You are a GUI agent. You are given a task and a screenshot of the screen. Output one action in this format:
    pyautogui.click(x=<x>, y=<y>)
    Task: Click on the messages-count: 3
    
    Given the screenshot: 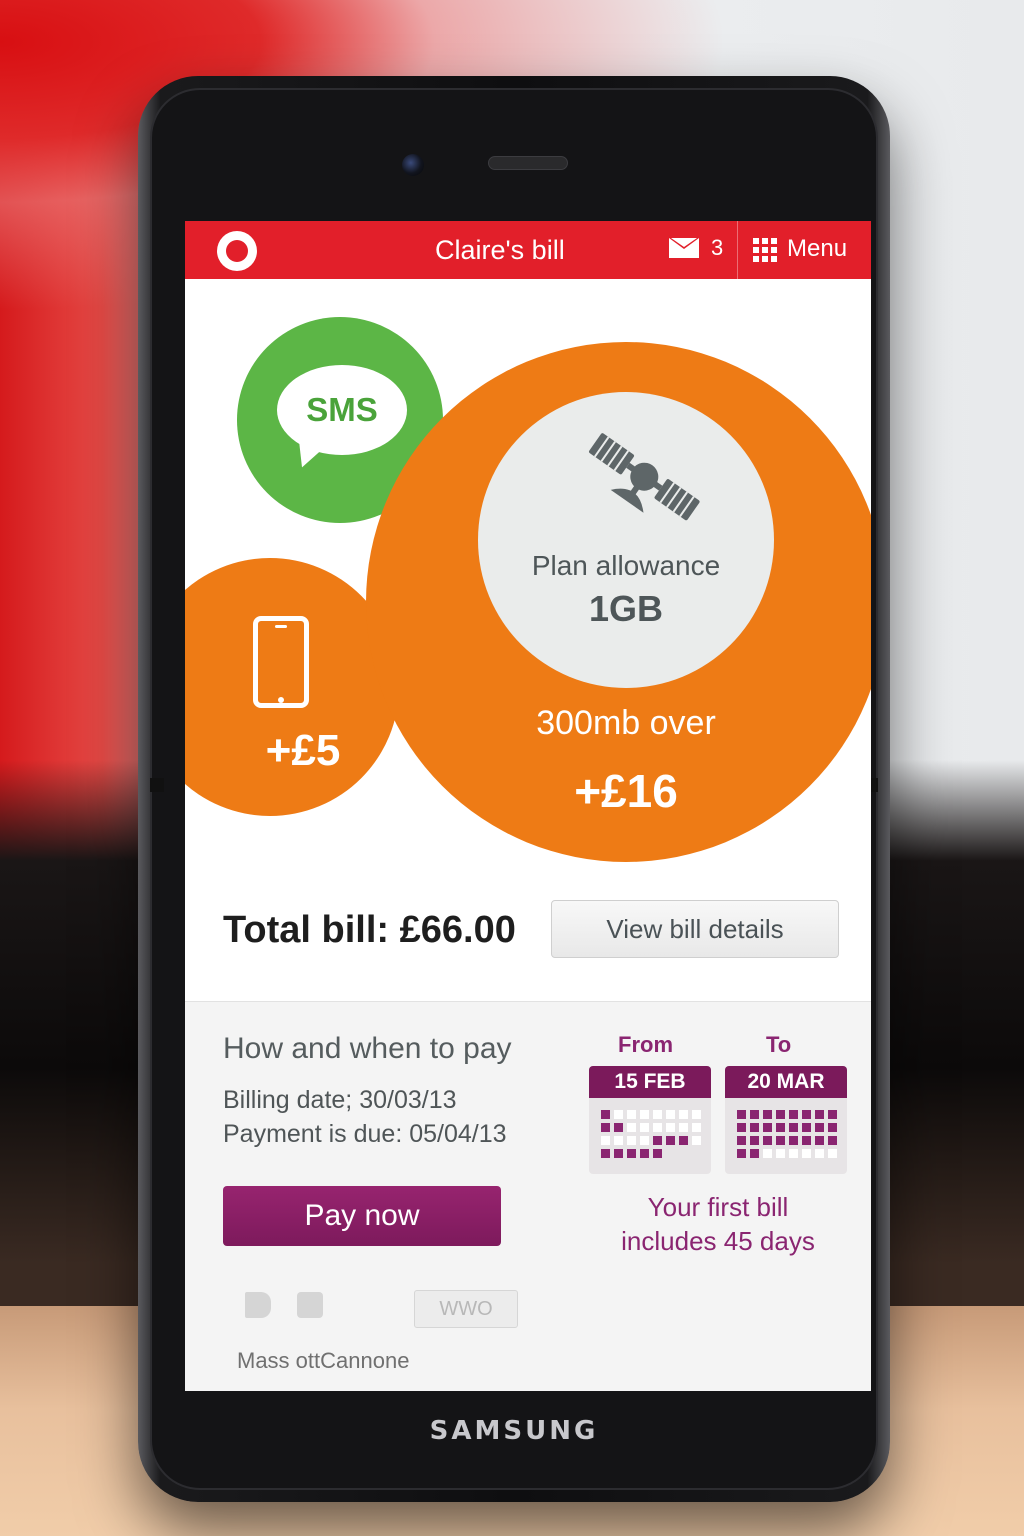 What is the action you would take?
    pyautogui.click(x=717, y=247)
    